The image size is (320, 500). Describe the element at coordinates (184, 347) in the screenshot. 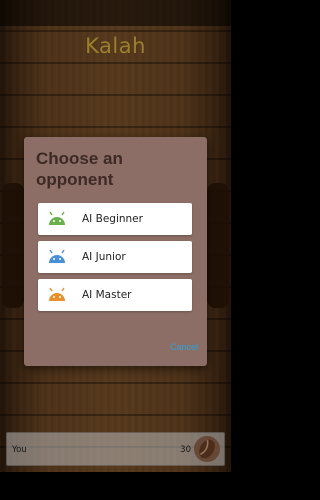

I see `cancel-button: Cancel` at that location.